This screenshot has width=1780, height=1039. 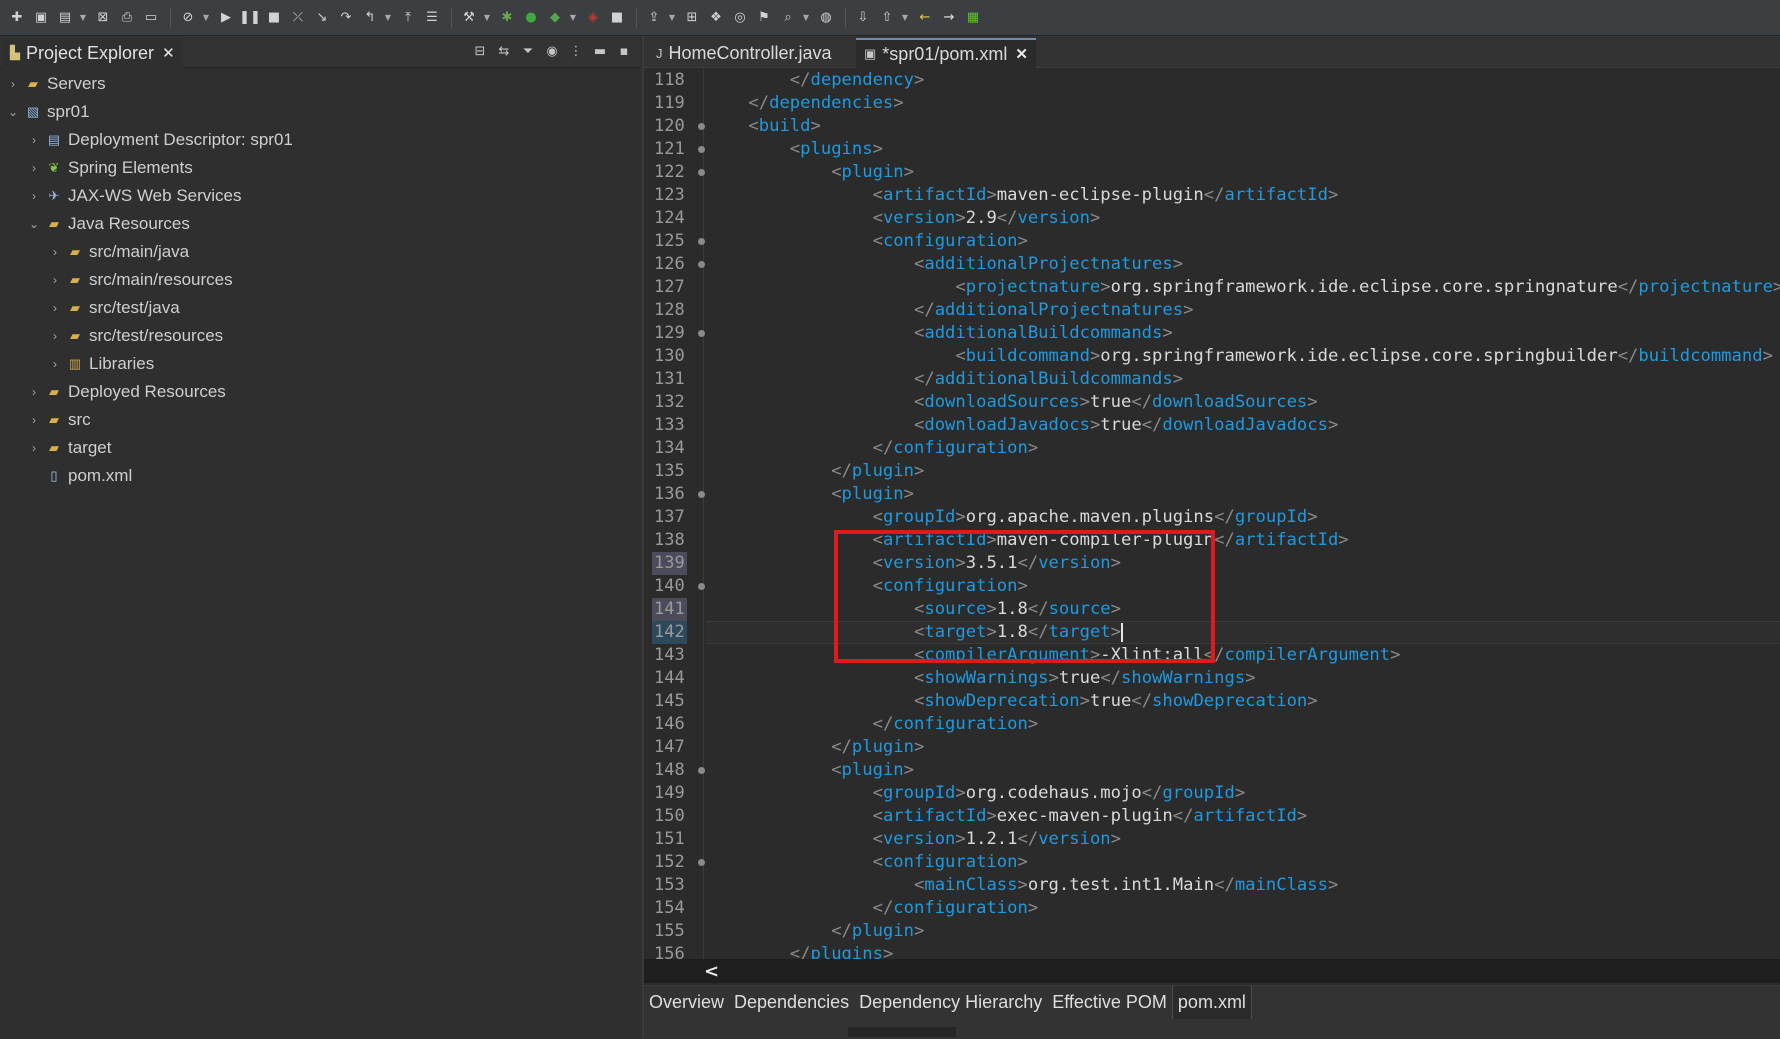 What do you see at coordinates (1212, 971) in the screenshot?
I see `horizontal-scrollbar: <` at bounding box center [1212, 971].